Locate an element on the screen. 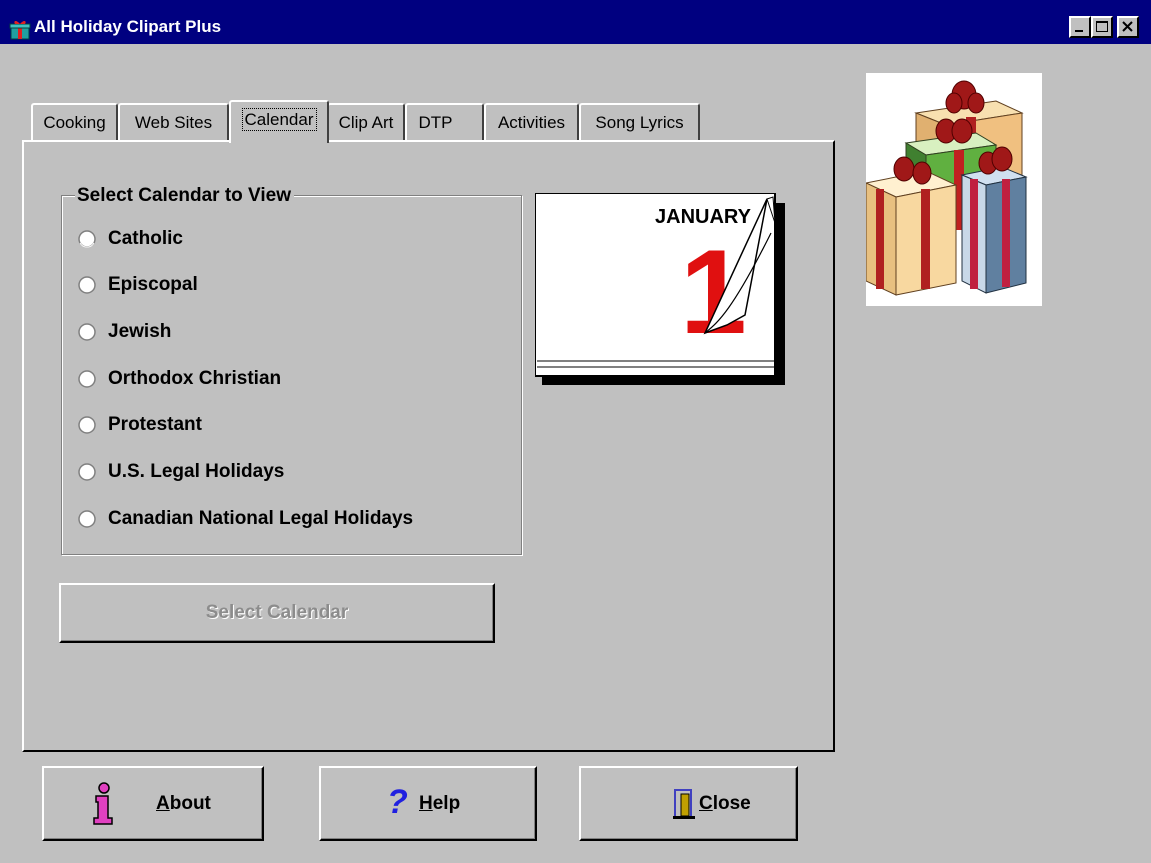  info-icon is located at coordinates (103, 803).